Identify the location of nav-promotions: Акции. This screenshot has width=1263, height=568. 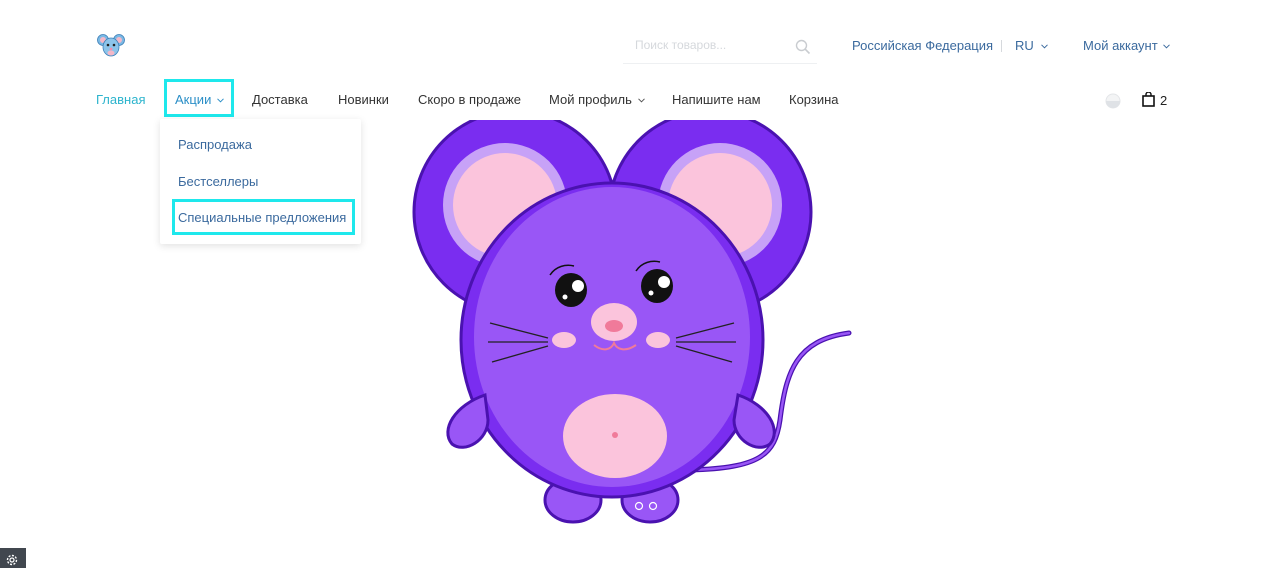
(199, 99).